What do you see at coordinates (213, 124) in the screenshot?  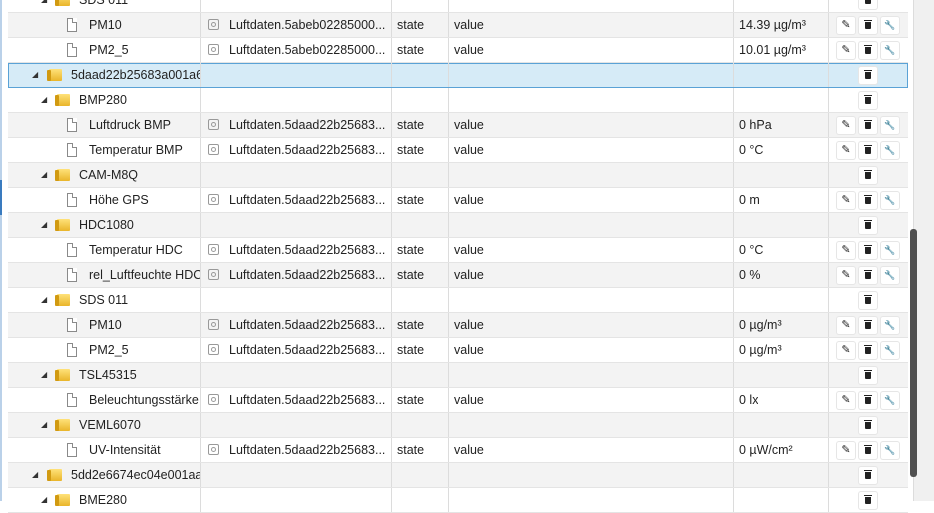 I see `object-state-icon` at bounding box center [213, 124].